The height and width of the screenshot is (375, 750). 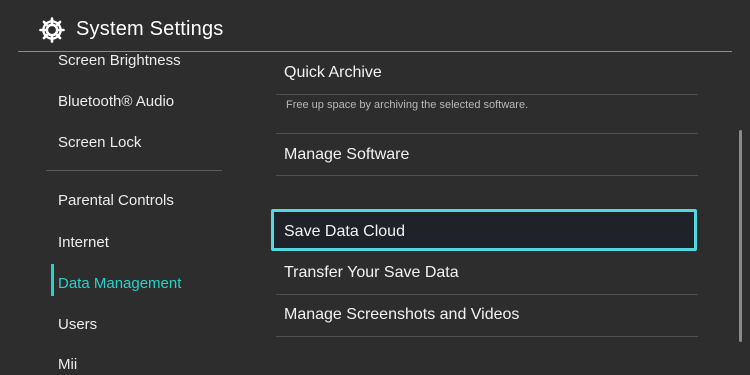 I want to click on sidebar-item-mii: Mii, so click(x=67, y=364).